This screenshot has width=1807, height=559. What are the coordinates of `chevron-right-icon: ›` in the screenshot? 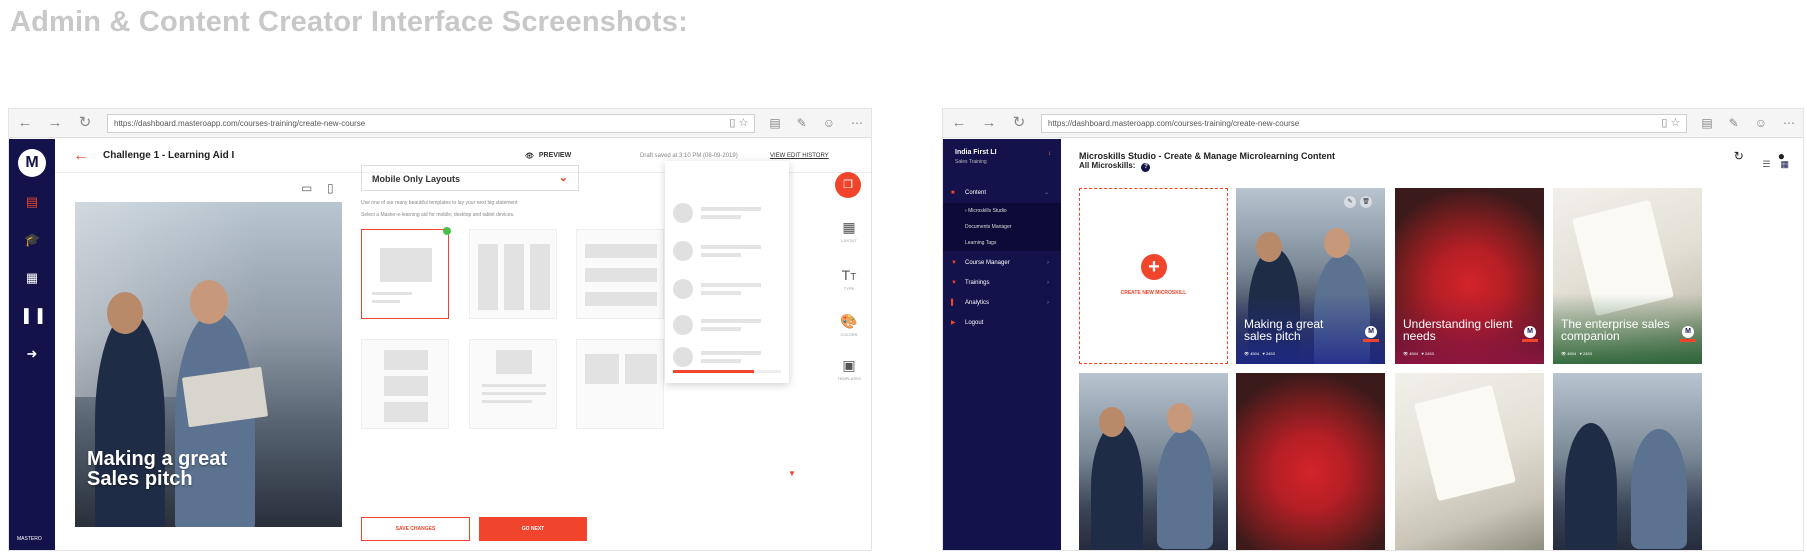 It's located at (1048, 303).